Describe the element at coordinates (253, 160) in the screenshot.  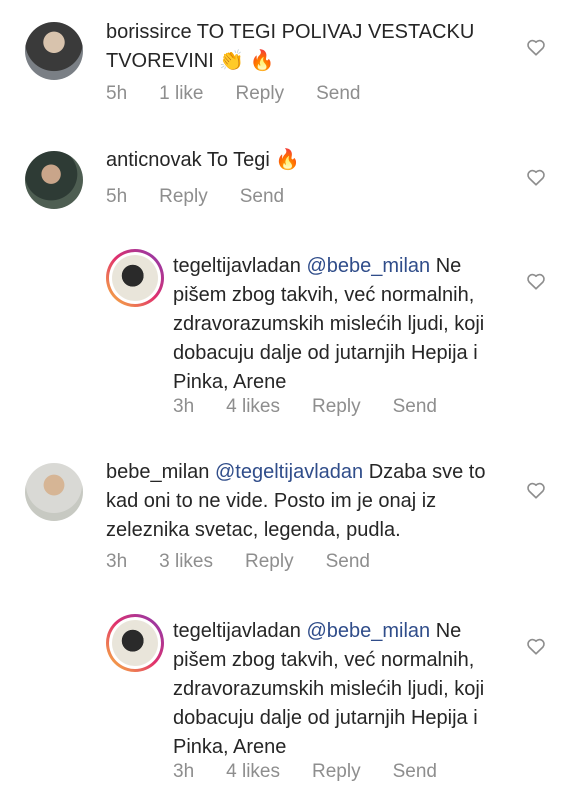
I see `comment-text: To Tegi 🔥` at that location.